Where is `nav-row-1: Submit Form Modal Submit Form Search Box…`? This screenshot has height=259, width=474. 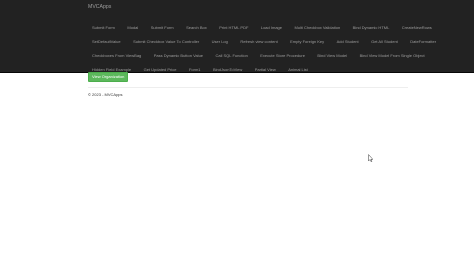
nav-row-1: Submit Form Modal Submit Form Search Box… is located at coordinates (262, 23).